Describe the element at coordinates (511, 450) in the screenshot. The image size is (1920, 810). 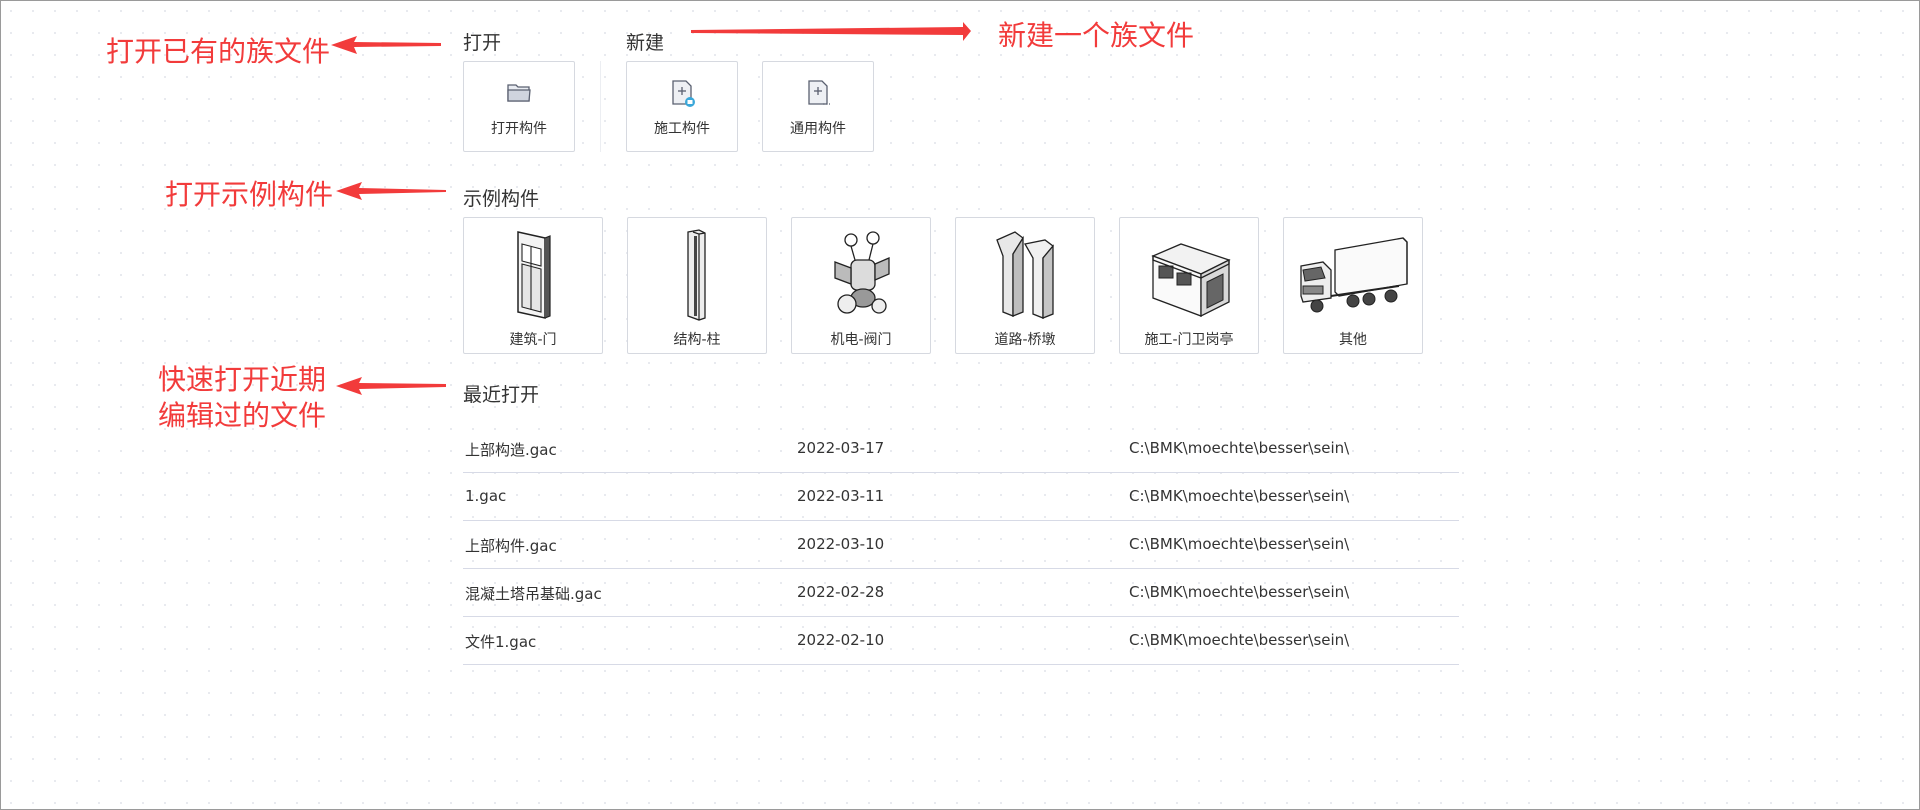
I see `file-name: 上部构造.gac` at that location.